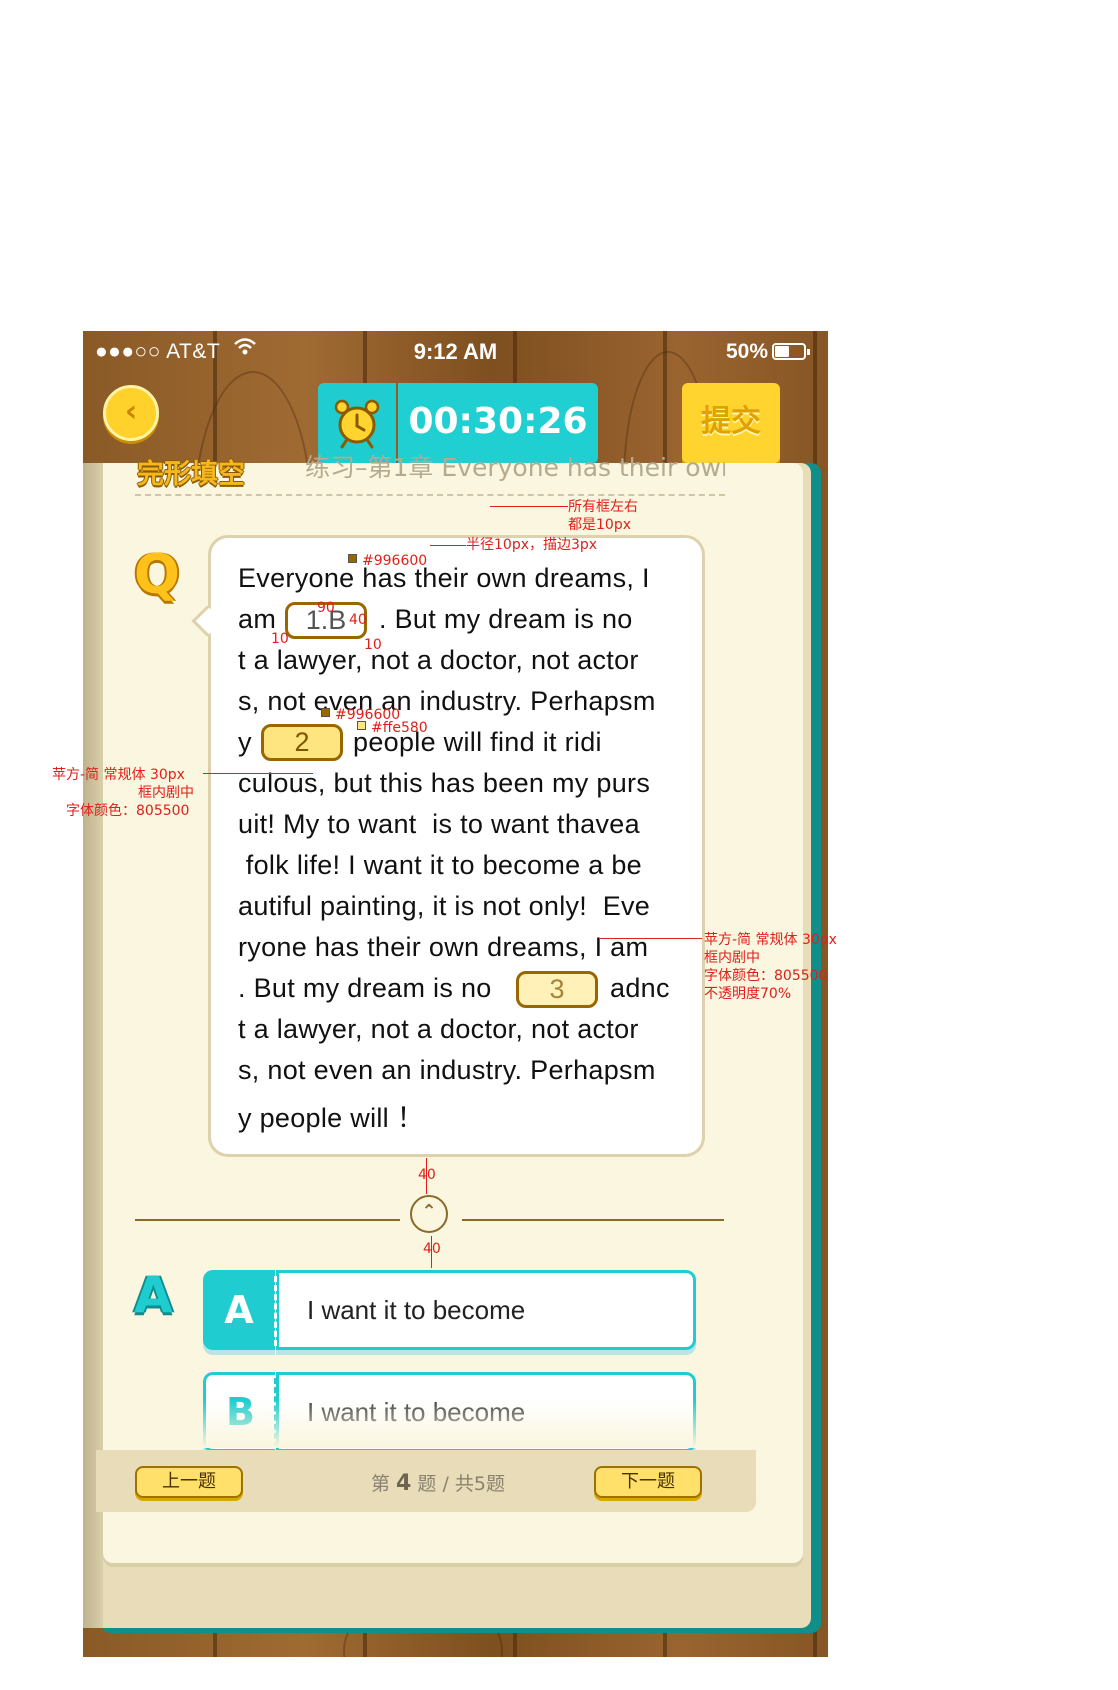  I want to click on passage-line: adnc, so click(640, 988).